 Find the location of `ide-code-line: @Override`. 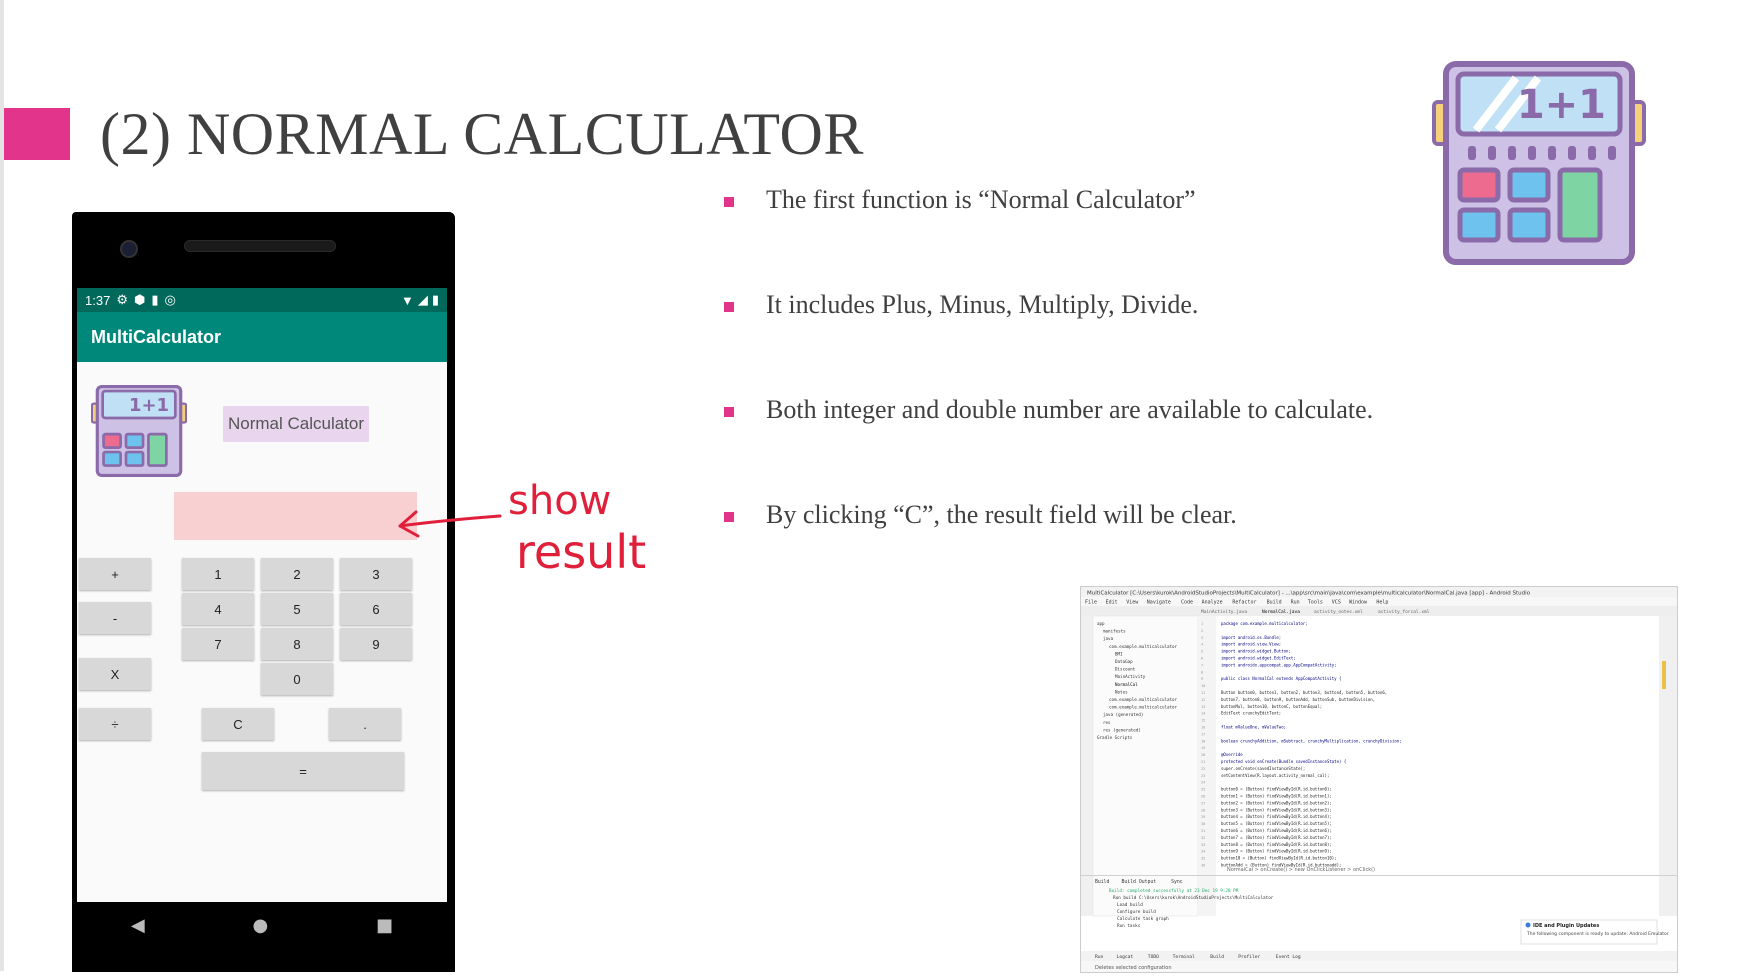

ide-code-line: @Override is located at coordinates (1232, 754).